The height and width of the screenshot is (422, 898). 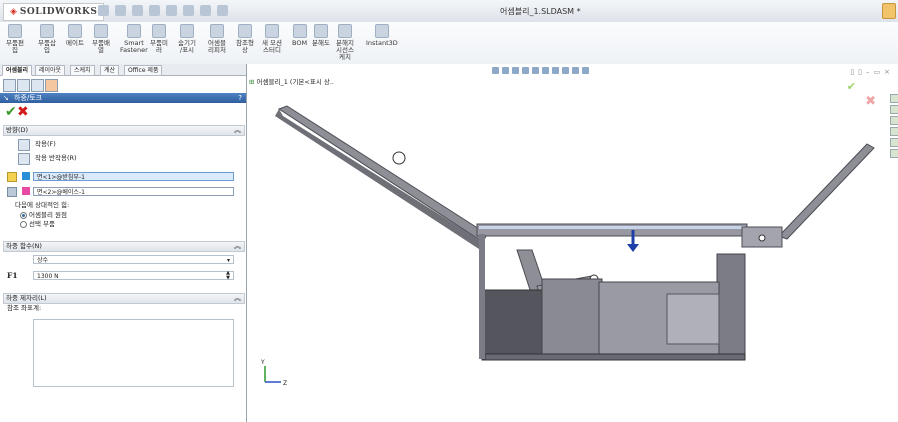 I want to click on right-arm, so click(x=826, y=191).